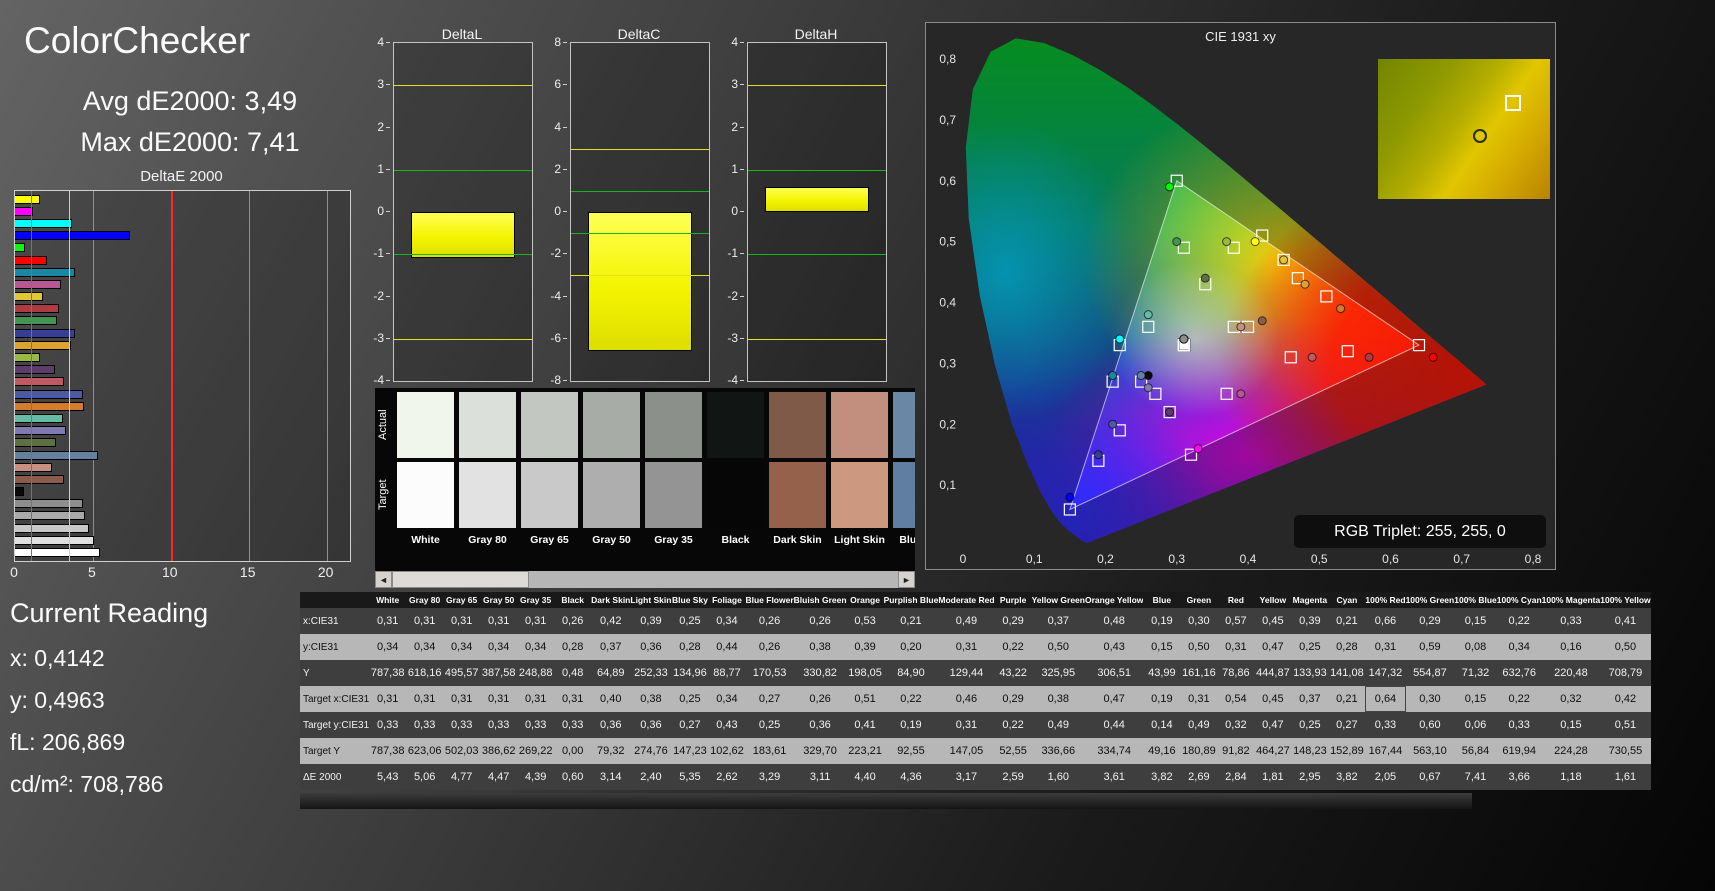  What do you see at coordinates (462, 777) in the screenshot?
I see `table-cell: 4,77` at bounding box center [462, 777].